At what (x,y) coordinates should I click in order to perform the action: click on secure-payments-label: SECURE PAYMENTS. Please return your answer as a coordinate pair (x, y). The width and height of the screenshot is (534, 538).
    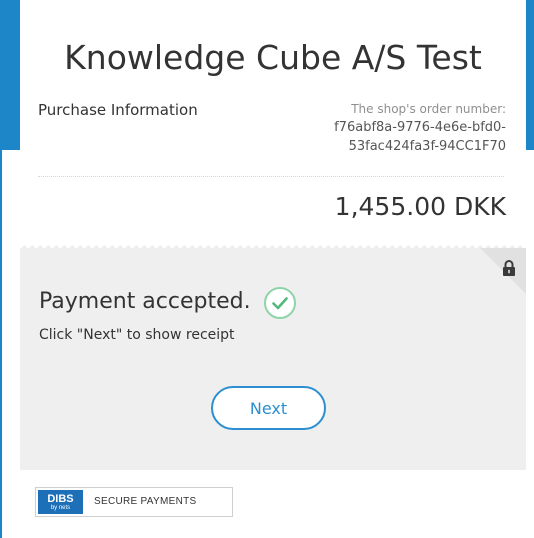
    Looking at the image, I should click on (145, 501).